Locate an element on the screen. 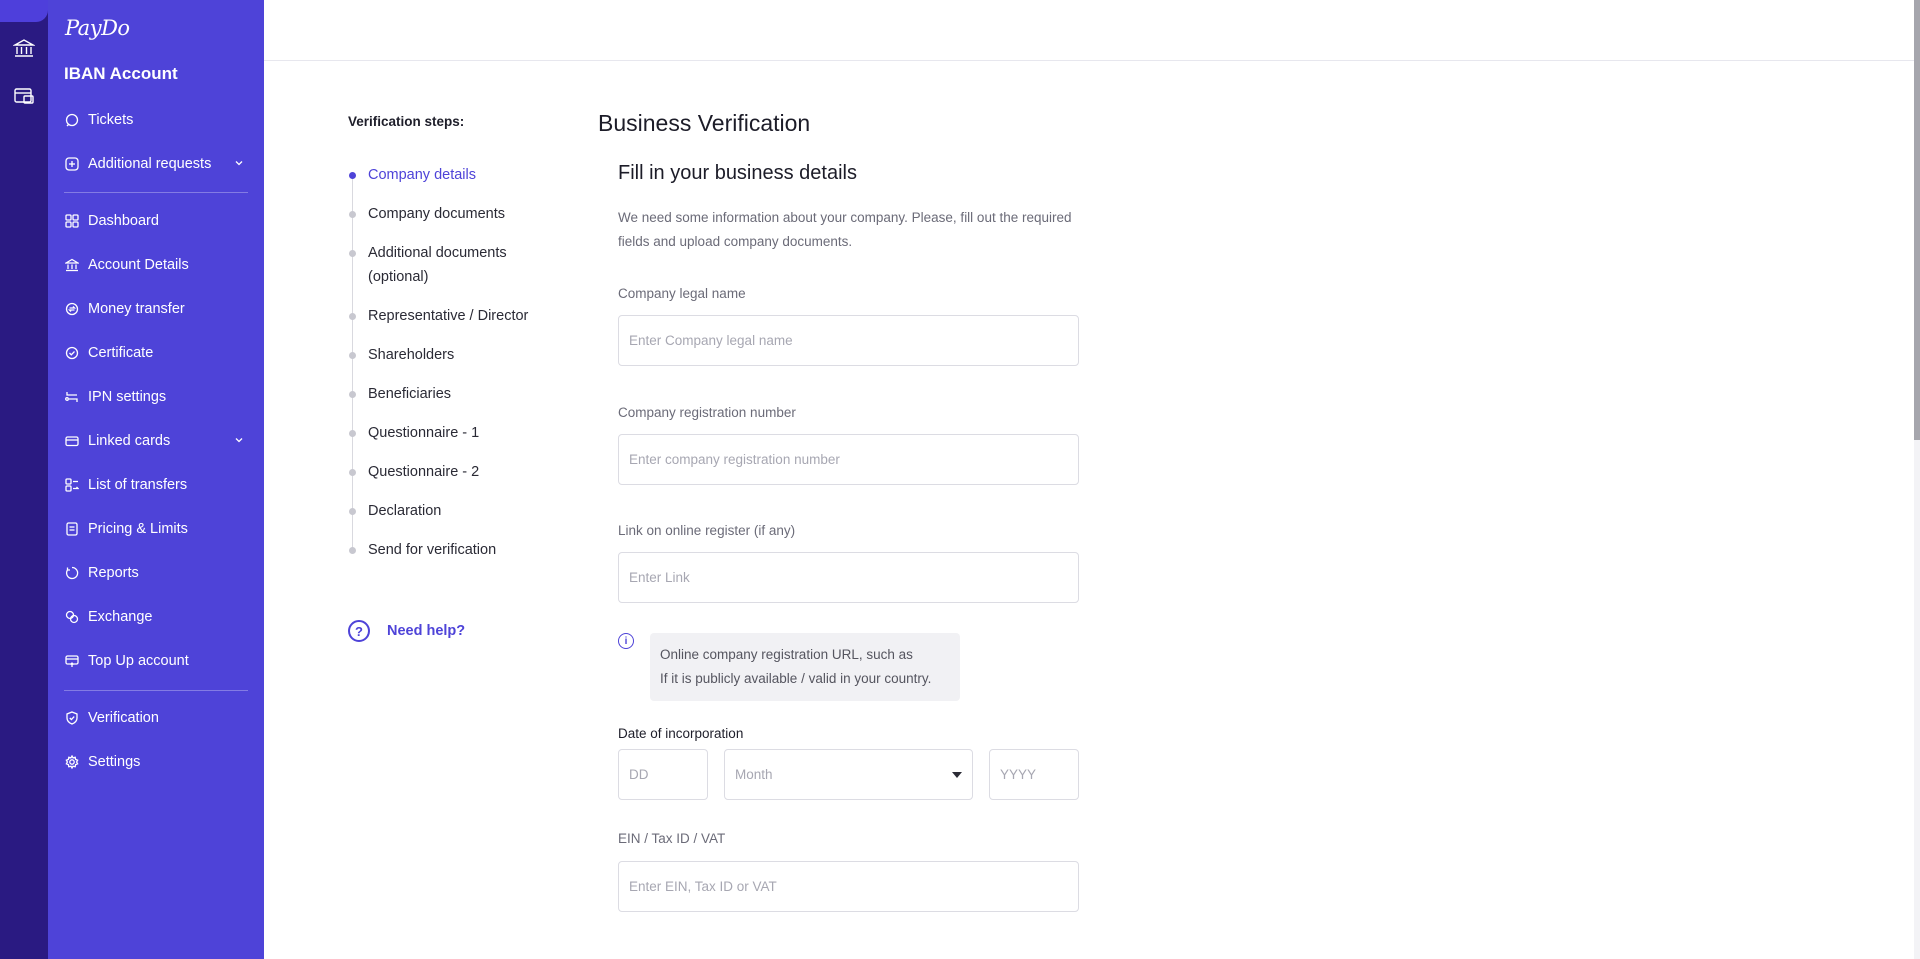 The image size is (1920, 959). step-send-for-verification: Send for verification is located at coordinates (468, 550).